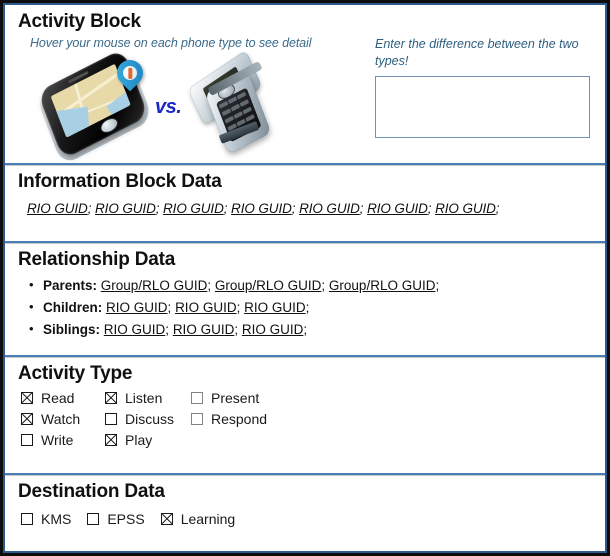 The width and height of the screenshot is (610, 556). I want to click on checkbox-read-box, so click(27, 397).